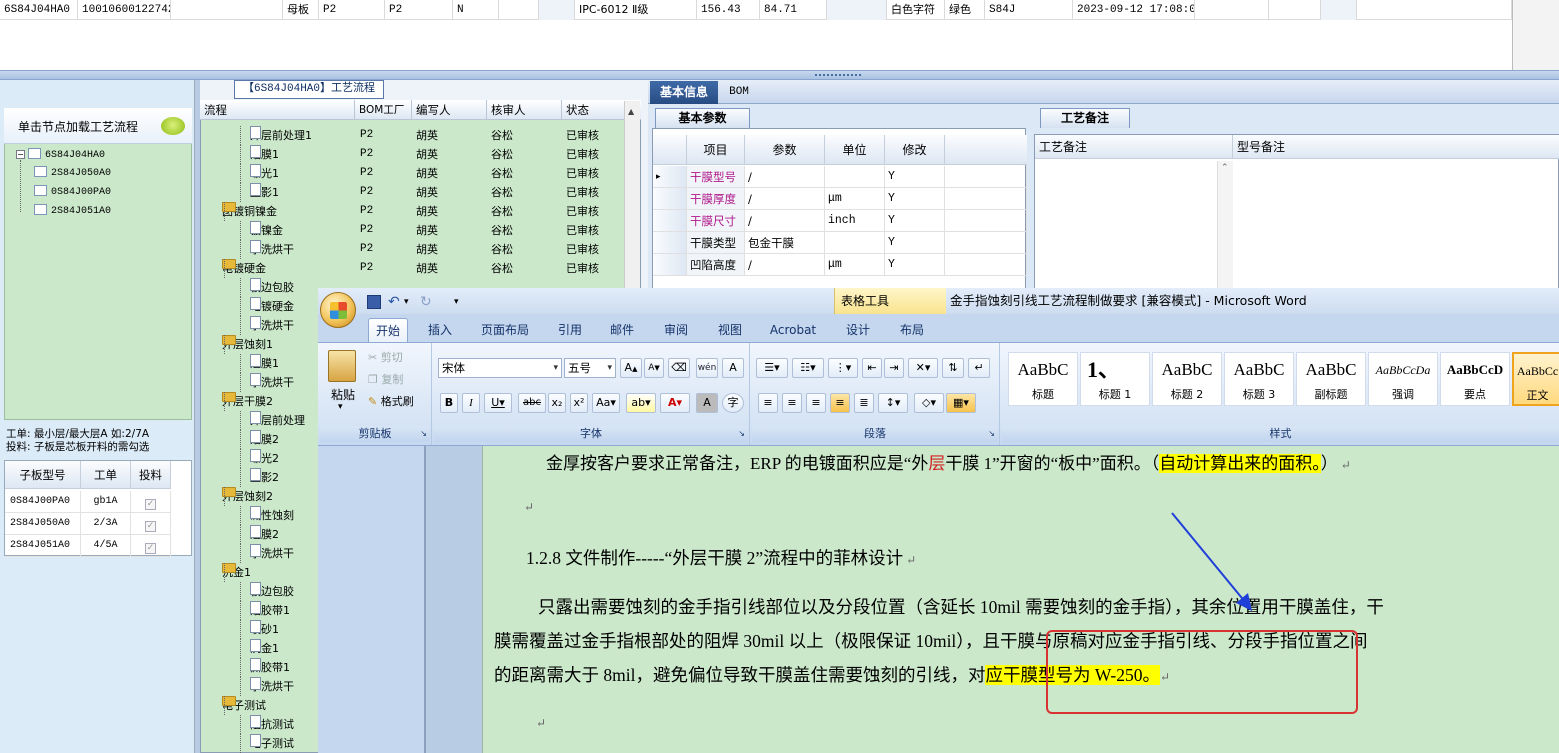  Describe the element at coordinates (1225, 225) in the screenshot. I see `remark-scrollbar: ⌃` at that location.